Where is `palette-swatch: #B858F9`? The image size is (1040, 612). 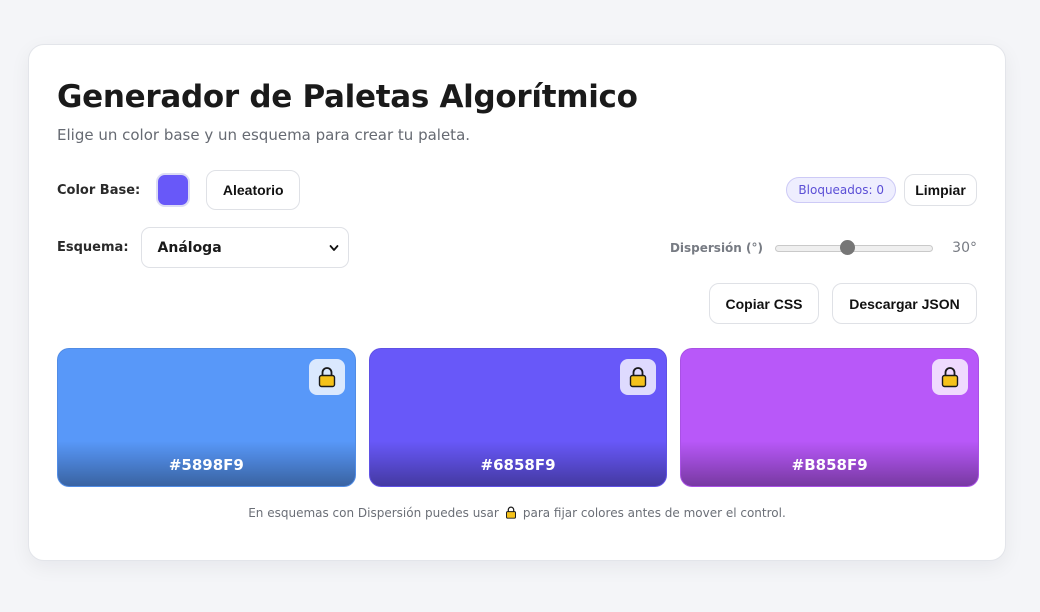
palette-swatch: #B858F9 is located at coordinates (830, 417).